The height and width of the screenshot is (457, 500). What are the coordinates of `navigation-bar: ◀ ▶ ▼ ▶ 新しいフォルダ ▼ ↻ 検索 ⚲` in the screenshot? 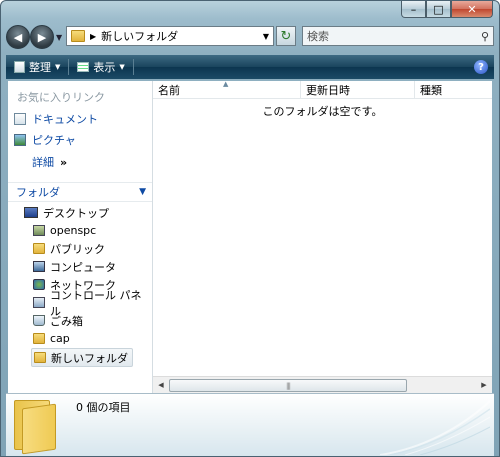 It's located at (250, 37).